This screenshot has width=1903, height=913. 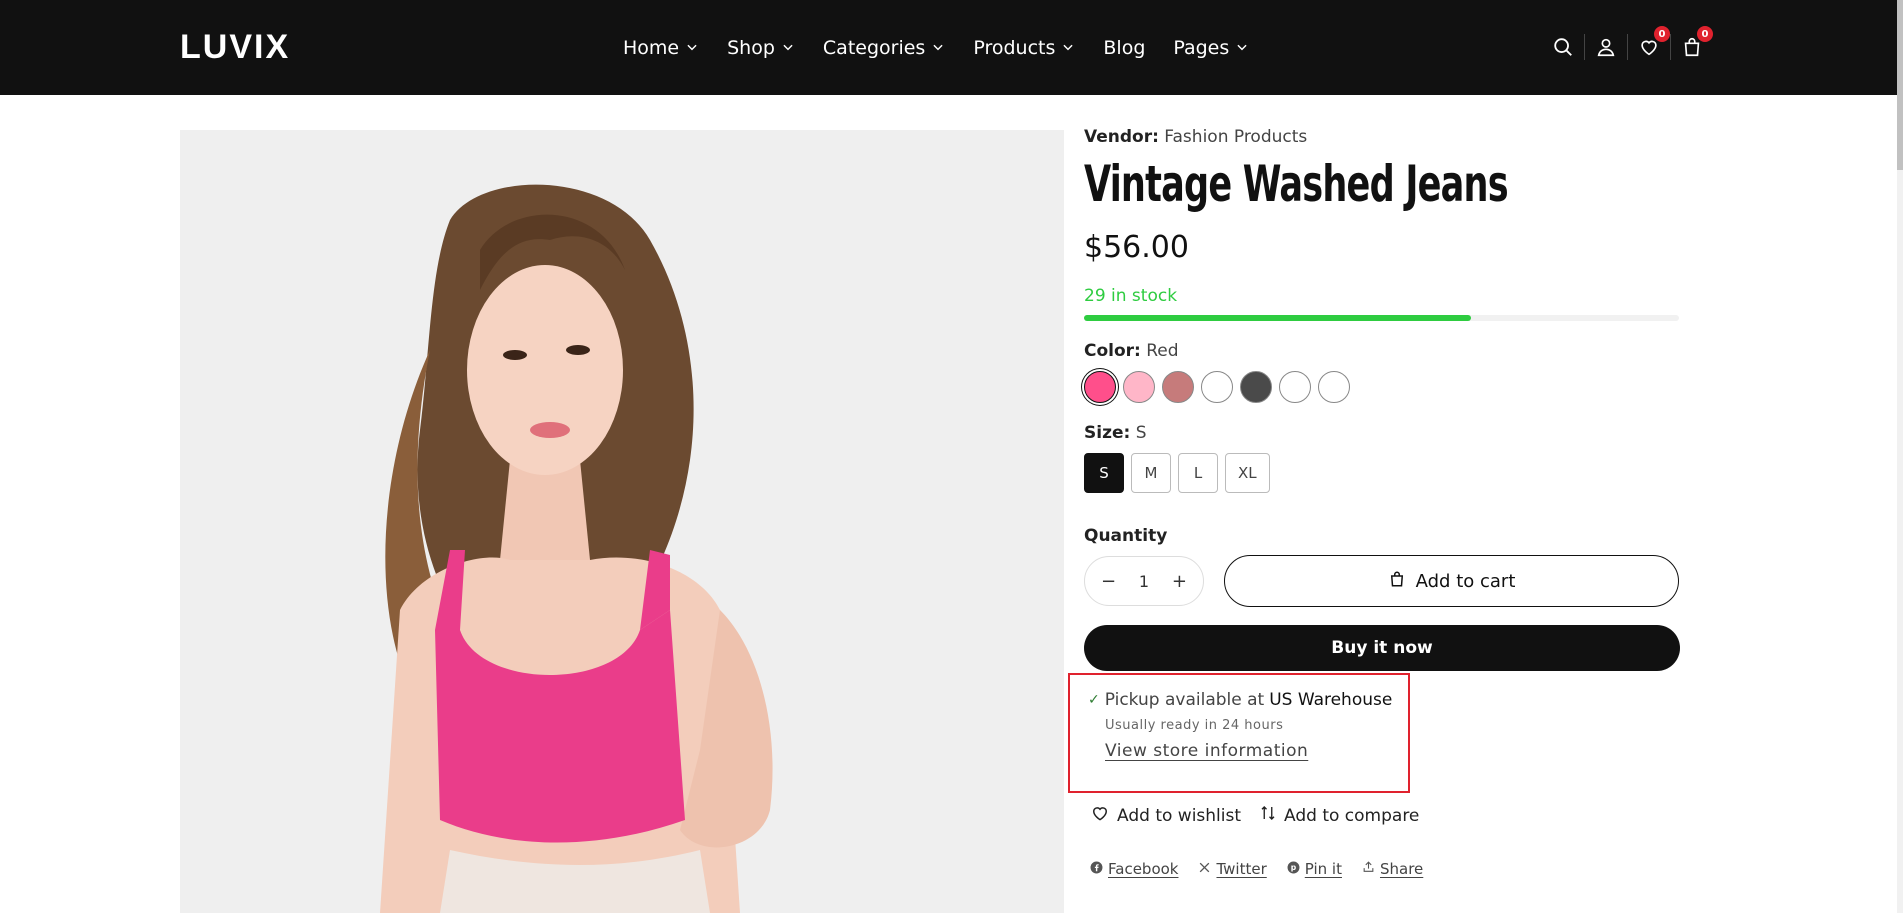 What do you see at coordinates (1368, 869) in the screenshot?
I see `share-upload-icon` at bounding box center [1368, 869].